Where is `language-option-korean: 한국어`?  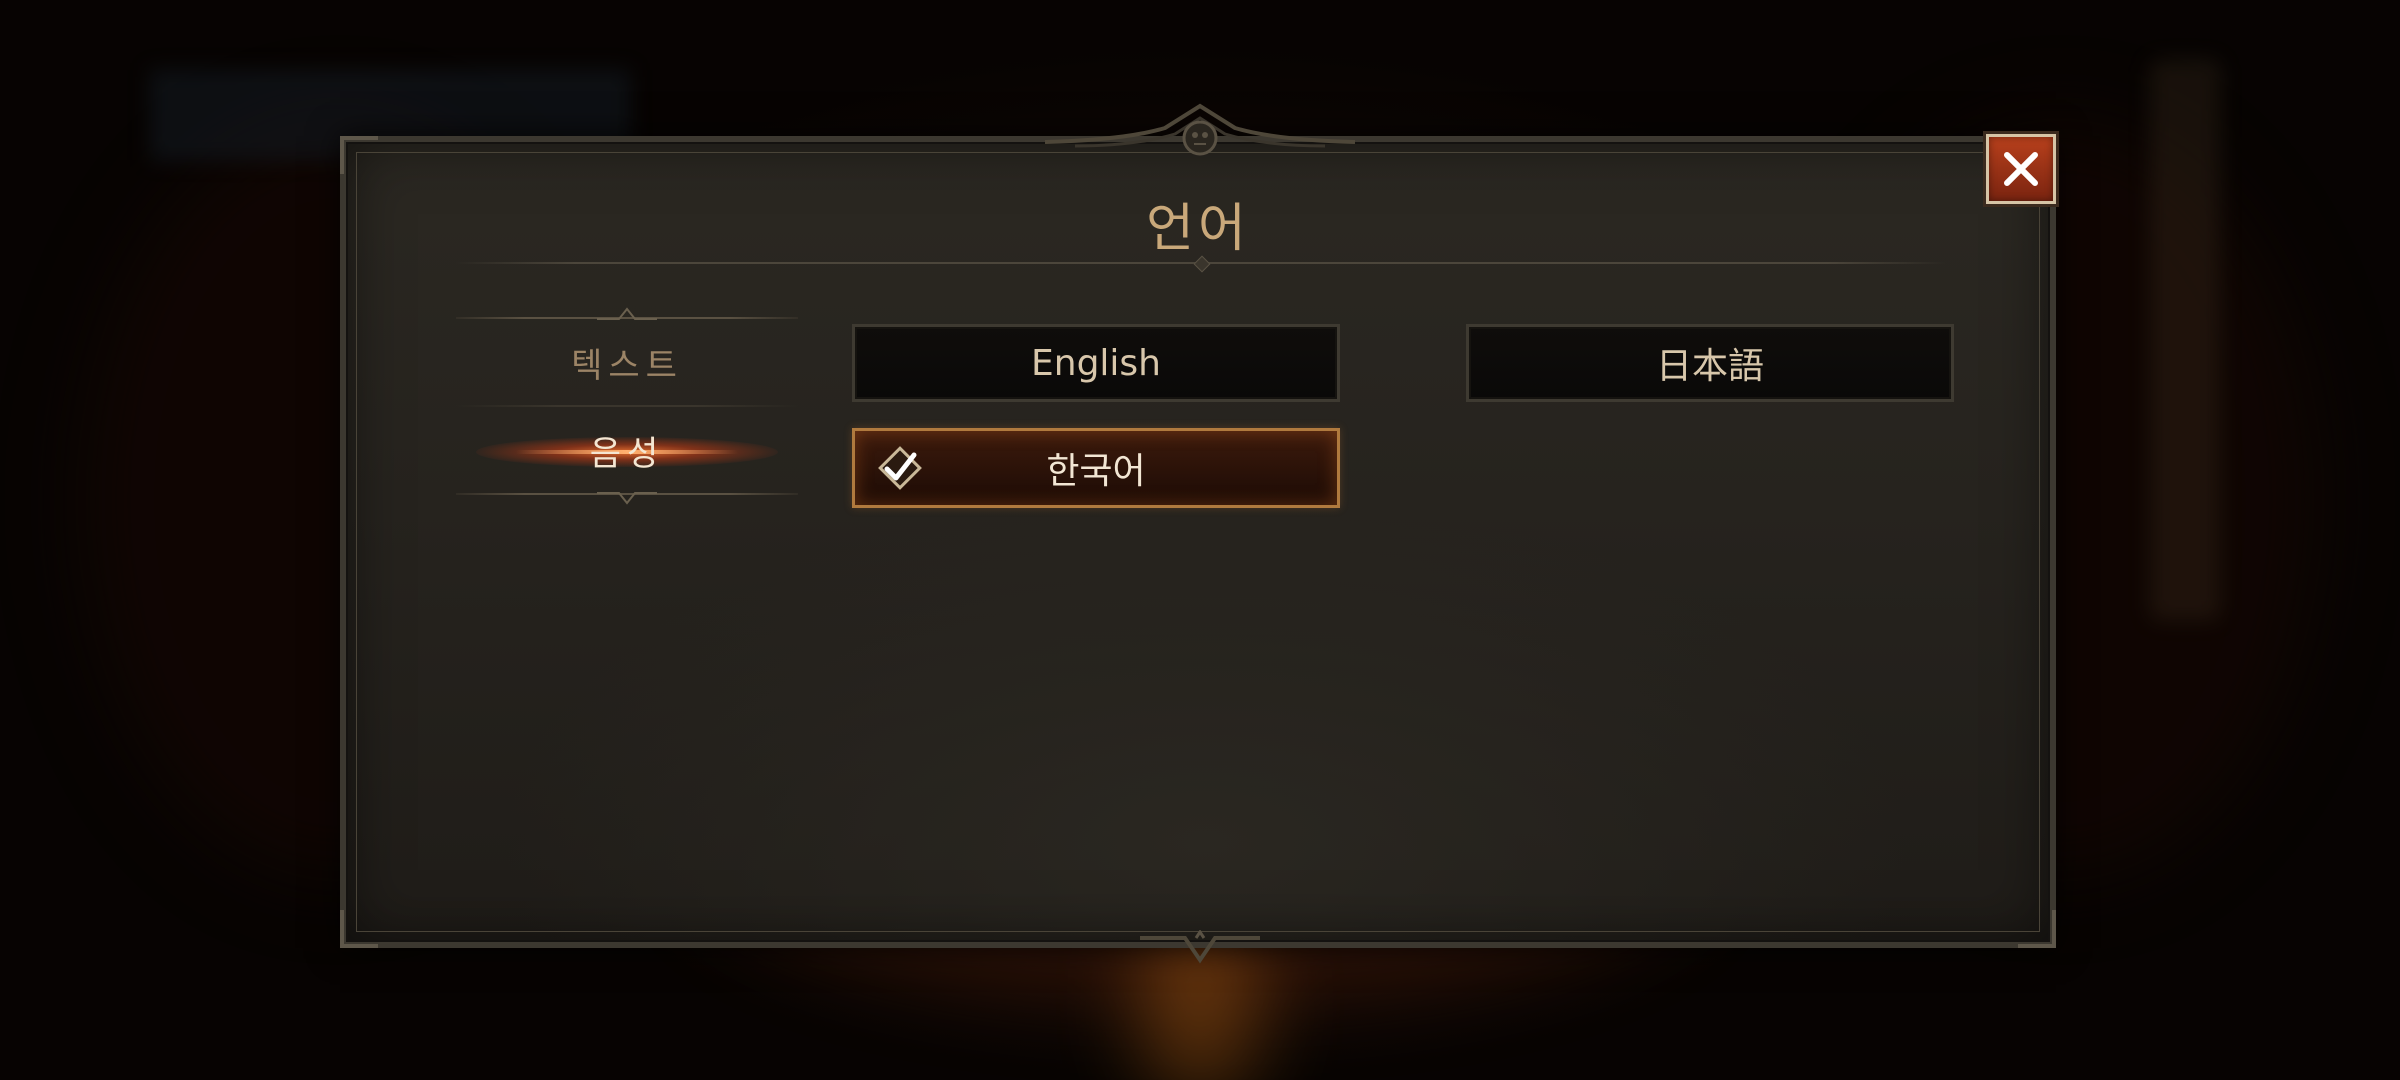 language-option-korean: 한국어 is located at coordinates (1096, 468).